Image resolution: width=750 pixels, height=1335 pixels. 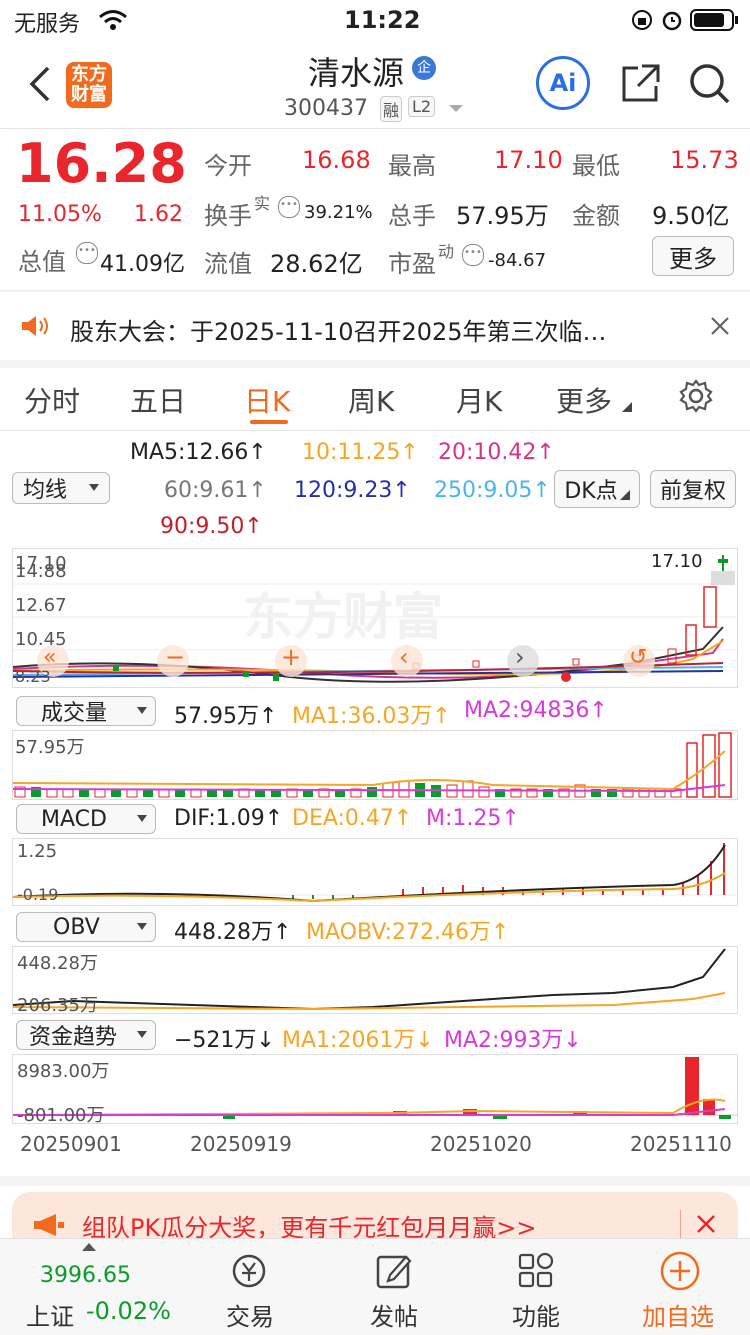 What do you see at coordinates (74, 819) in the screenshot?
I see `macd-selector-label: MACD` at bounding box center [74, 819].